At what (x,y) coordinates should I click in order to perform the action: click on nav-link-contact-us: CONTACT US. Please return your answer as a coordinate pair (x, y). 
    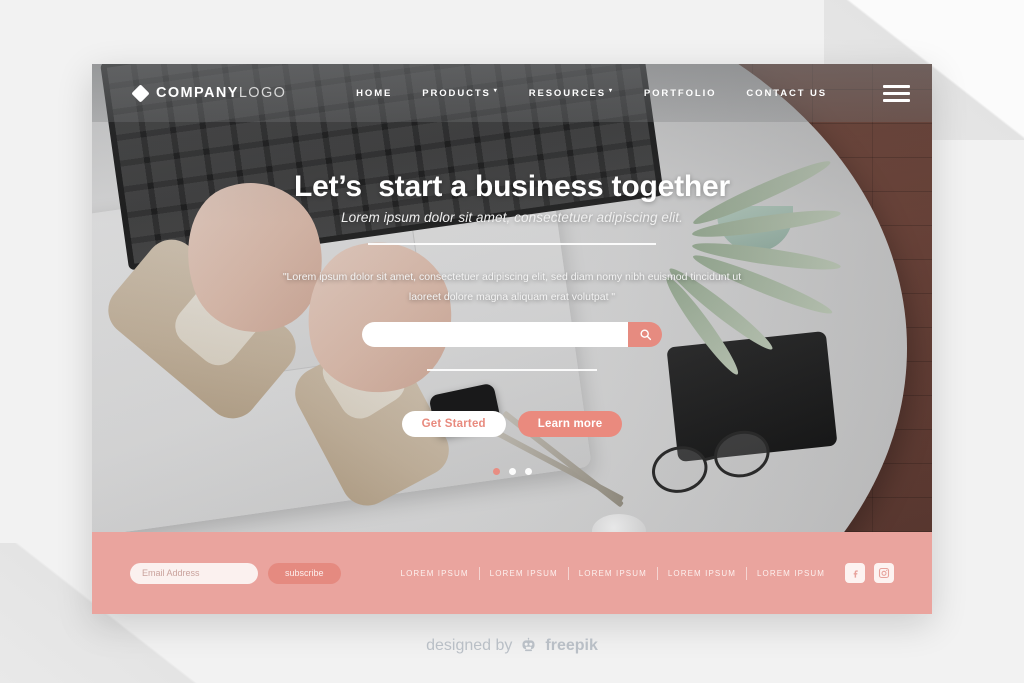
    Looking at the image, I should click on (786, 93).